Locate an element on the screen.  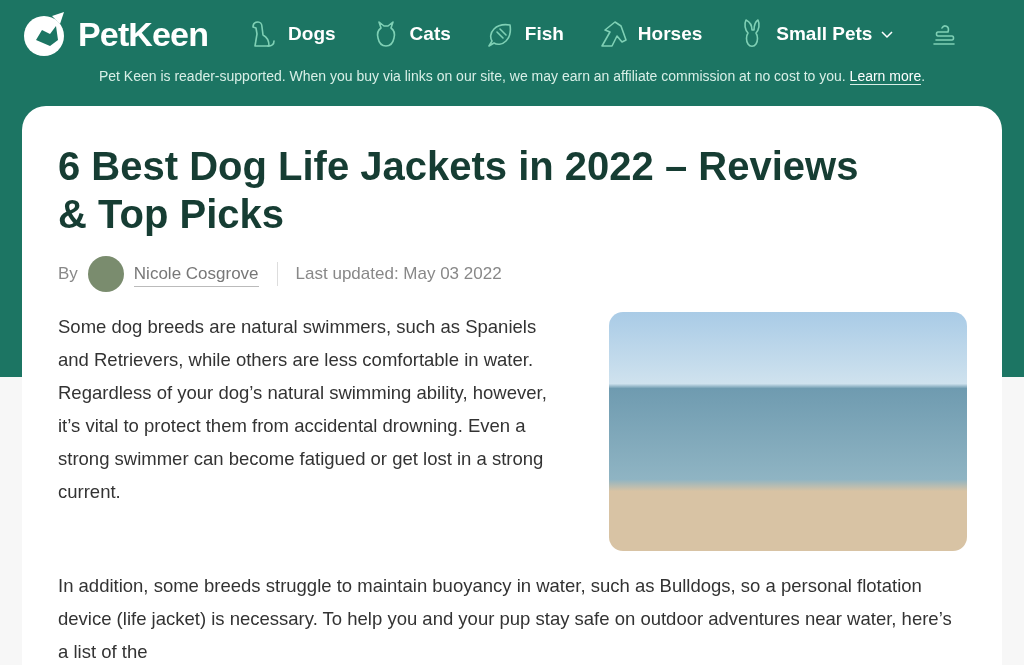
author-link: Nicole Cosgrove is located at coordinates (196, 274).